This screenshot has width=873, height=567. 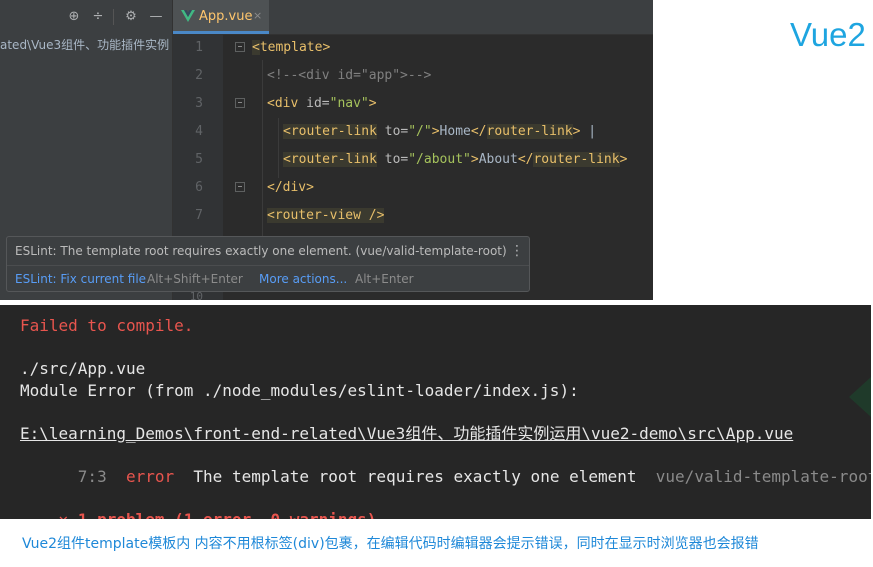 What do you see at coordinates (349, 103) in the screenshot?
I see `code-token: "nav"` at bounding box center [349, 103].